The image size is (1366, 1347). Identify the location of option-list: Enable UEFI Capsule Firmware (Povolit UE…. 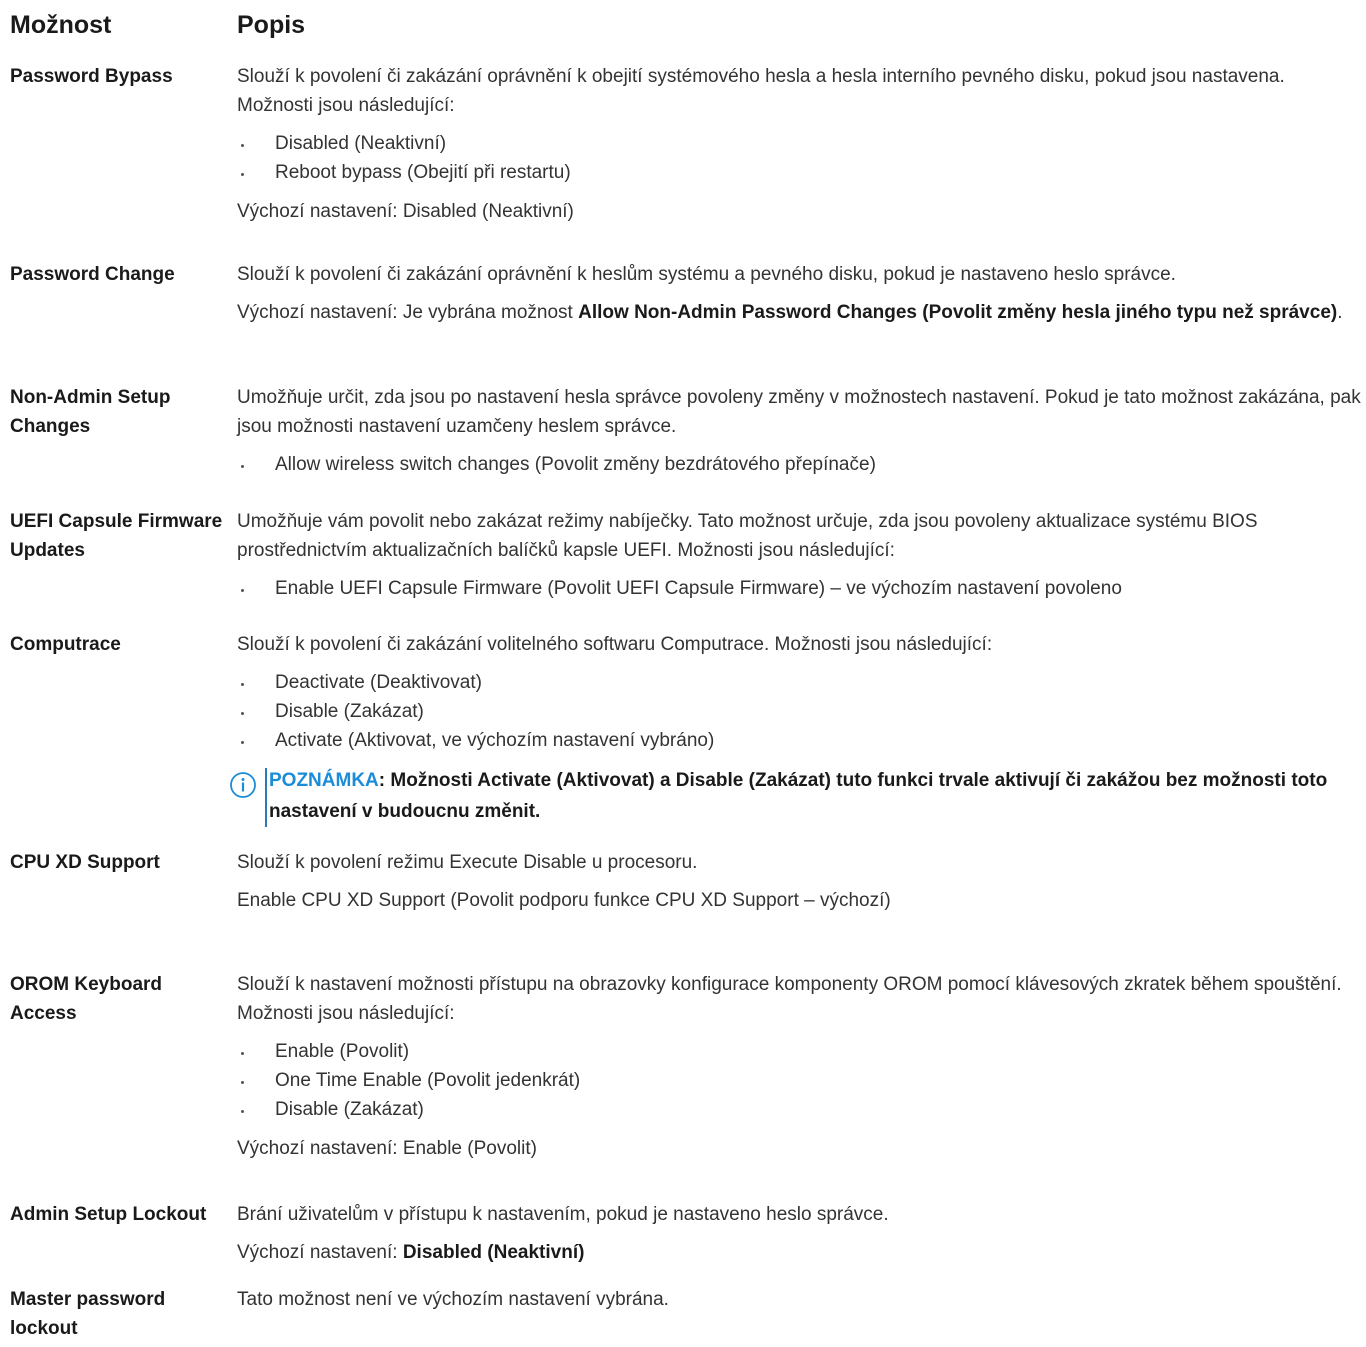
(799, 588).